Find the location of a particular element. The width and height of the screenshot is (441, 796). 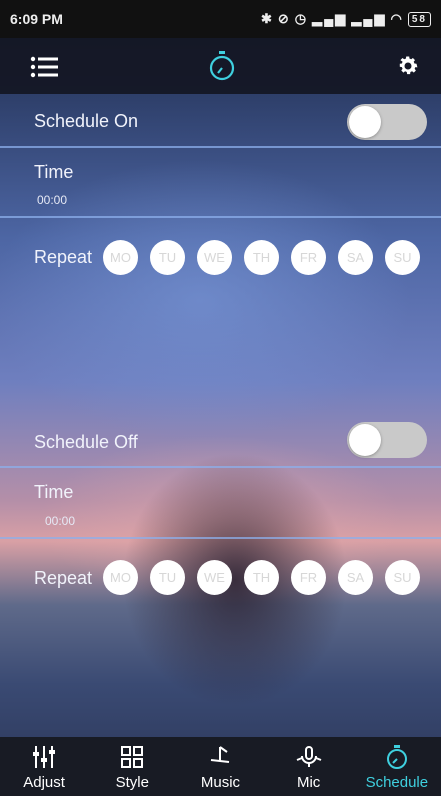

tab-label: Schedule is located at coordinates (397, 782).